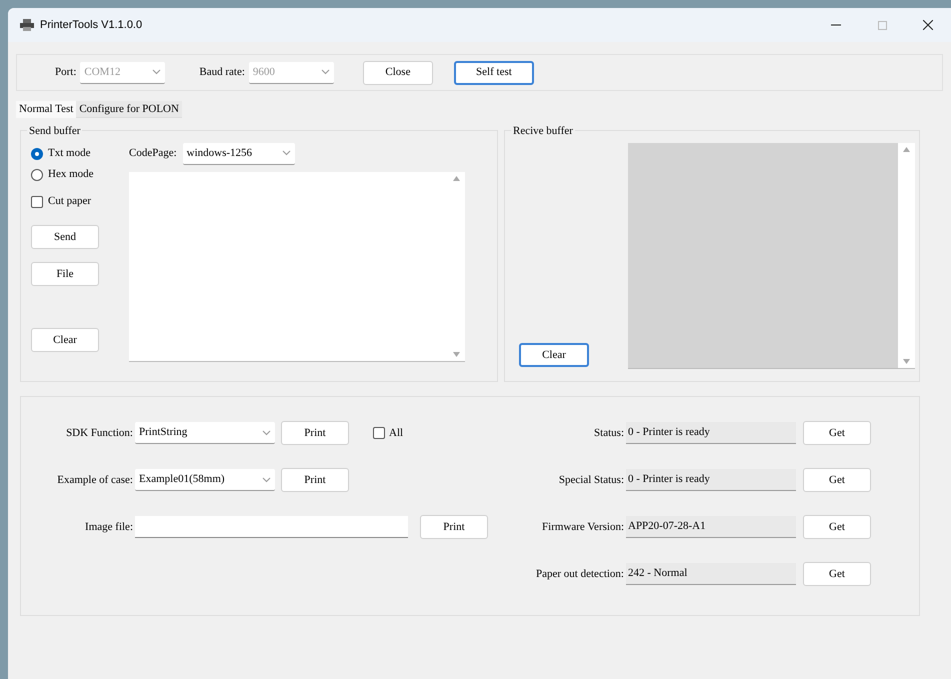 The height and width of the screenshot is (679, 951). What do you see at coordinates (109, 527) in the screenshot?
I see `field-label: Image file:` at bounding box center [109, 527].